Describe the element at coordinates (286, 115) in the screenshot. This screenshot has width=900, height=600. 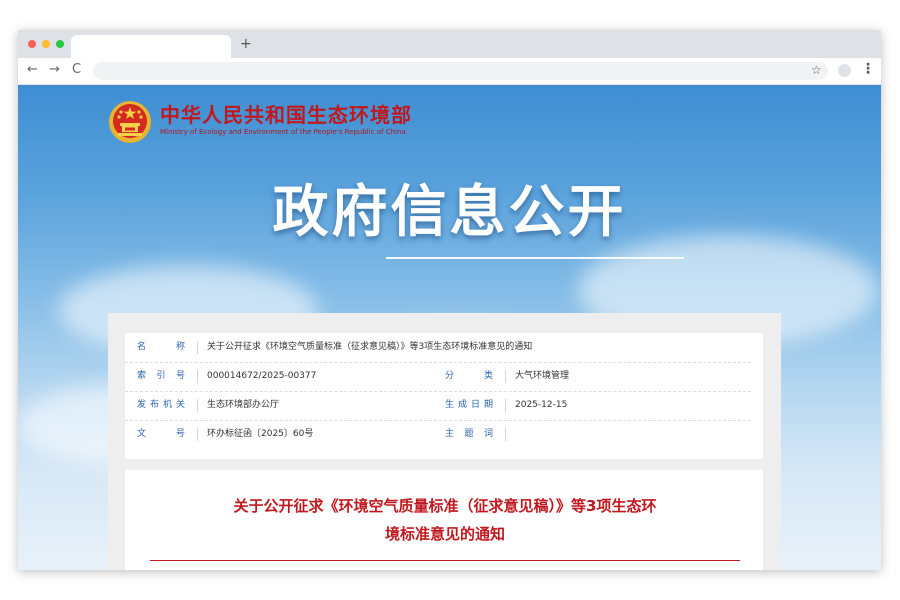
I see `site-title: 中华人民共和国生态环境部` at that location.